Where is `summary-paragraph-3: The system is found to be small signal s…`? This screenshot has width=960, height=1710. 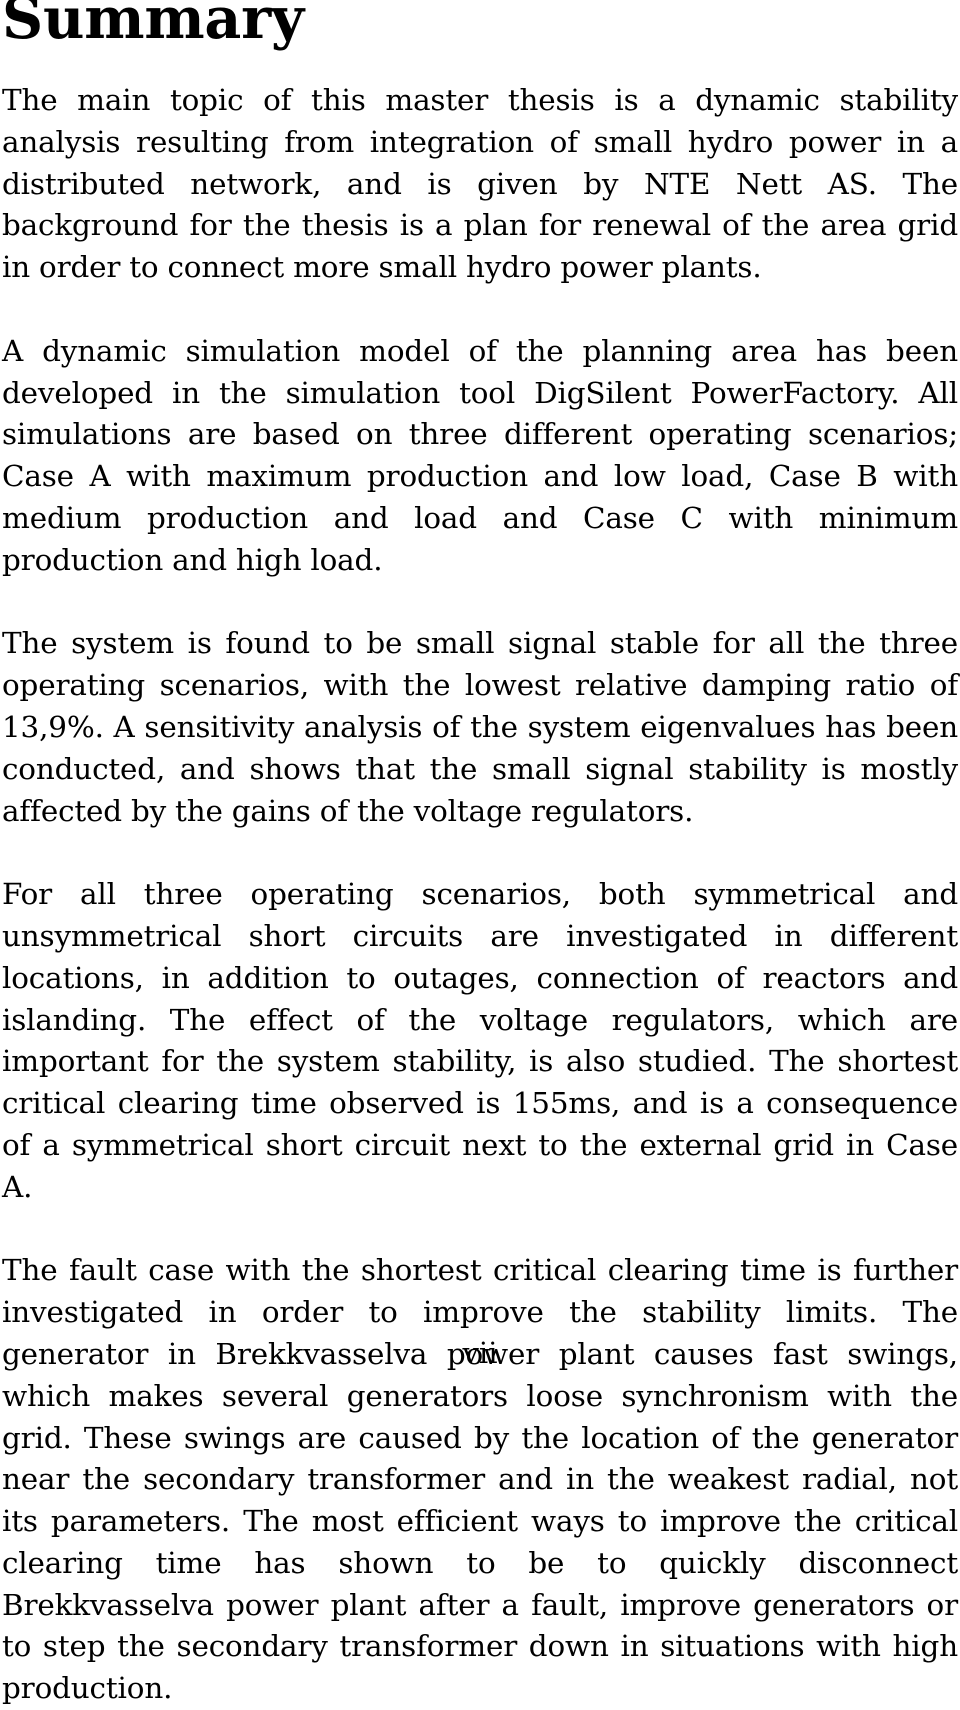 summary-paragraph-3: The system is found to be small signal s… is located at coordinates (480, 727).